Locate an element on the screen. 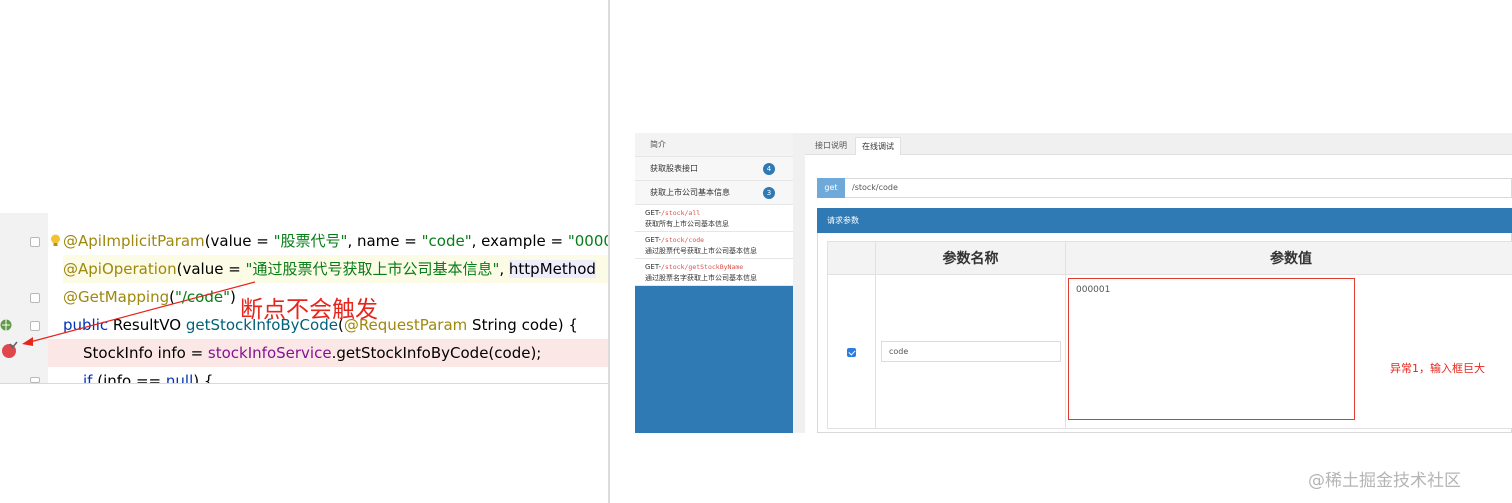 The image size is (1512, 503). param-checkbox is located at coordinates (851, 352).